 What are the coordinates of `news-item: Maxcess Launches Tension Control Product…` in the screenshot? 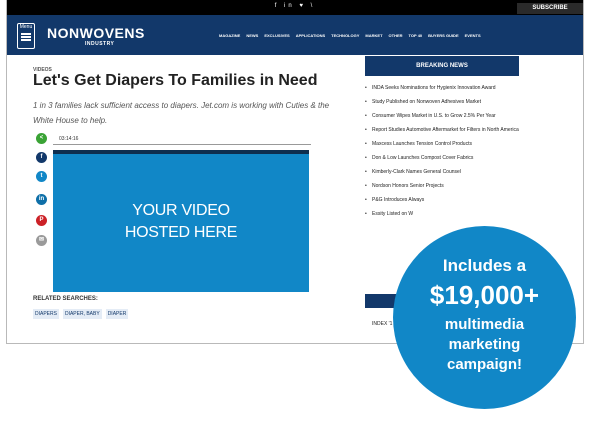 It's located at (442, 144).